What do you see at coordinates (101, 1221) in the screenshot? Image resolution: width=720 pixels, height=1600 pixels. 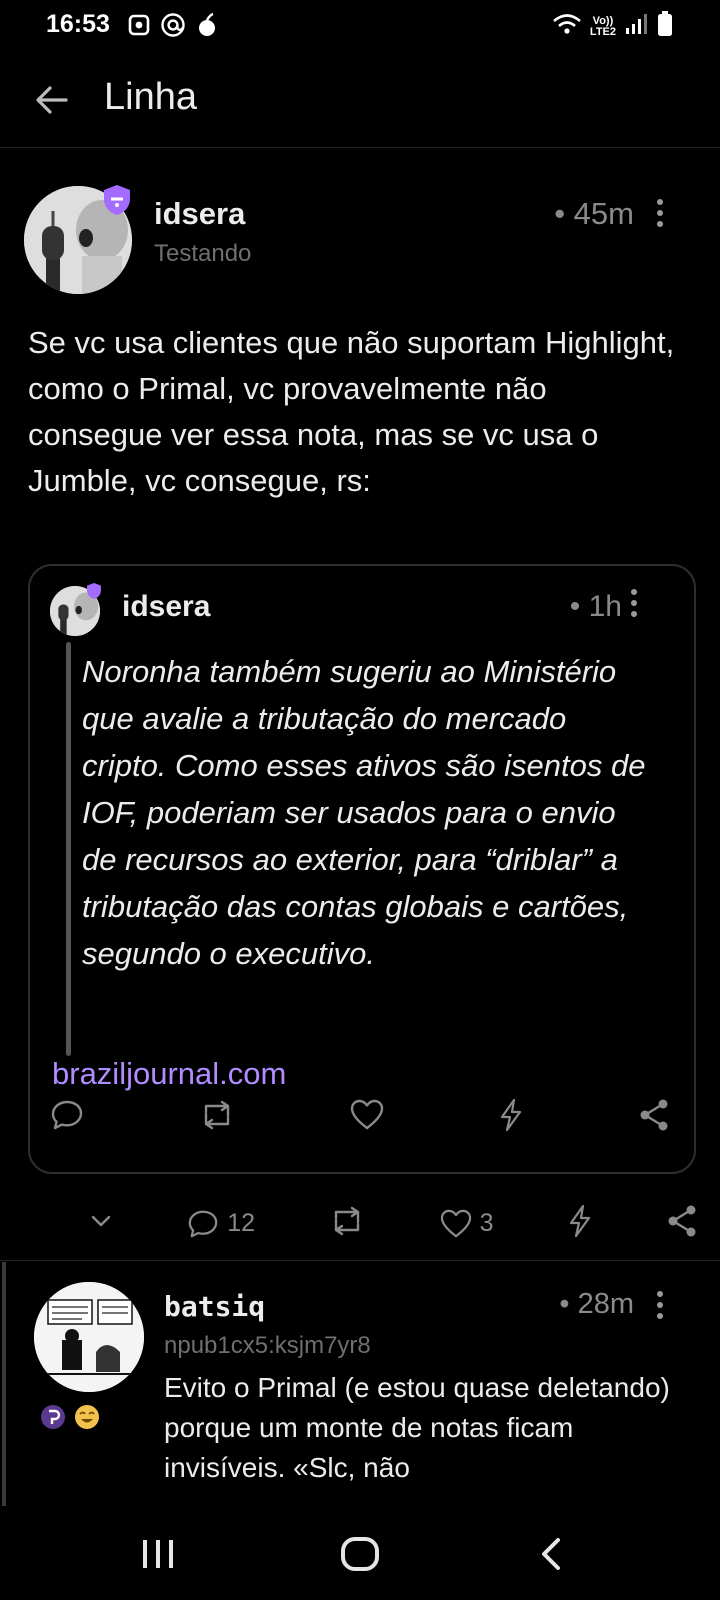 I see `chevron-down-icon` at bounding box center [101, 1221].